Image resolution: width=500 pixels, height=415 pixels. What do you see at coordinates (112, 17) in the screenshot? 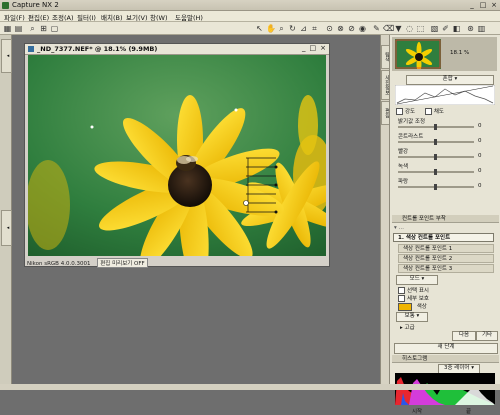
I see `menu-batch: 배치(B)` at bounding box center [112, 17].